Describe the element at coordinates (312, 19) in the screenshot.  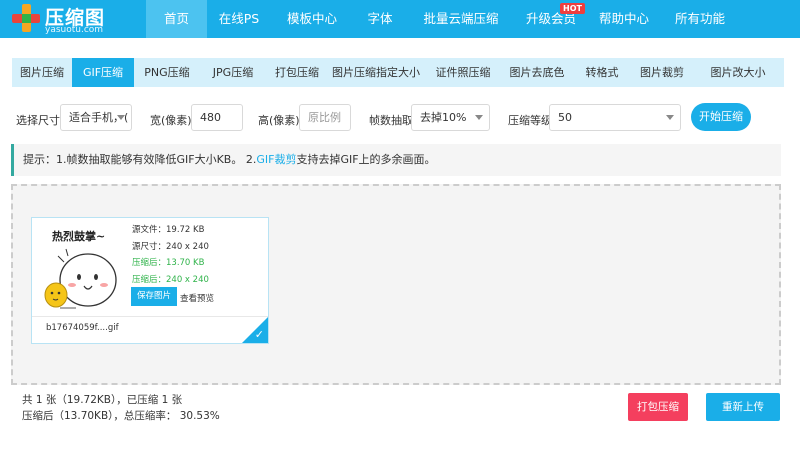
I see `nav-template-center: 模板中心` at that location.